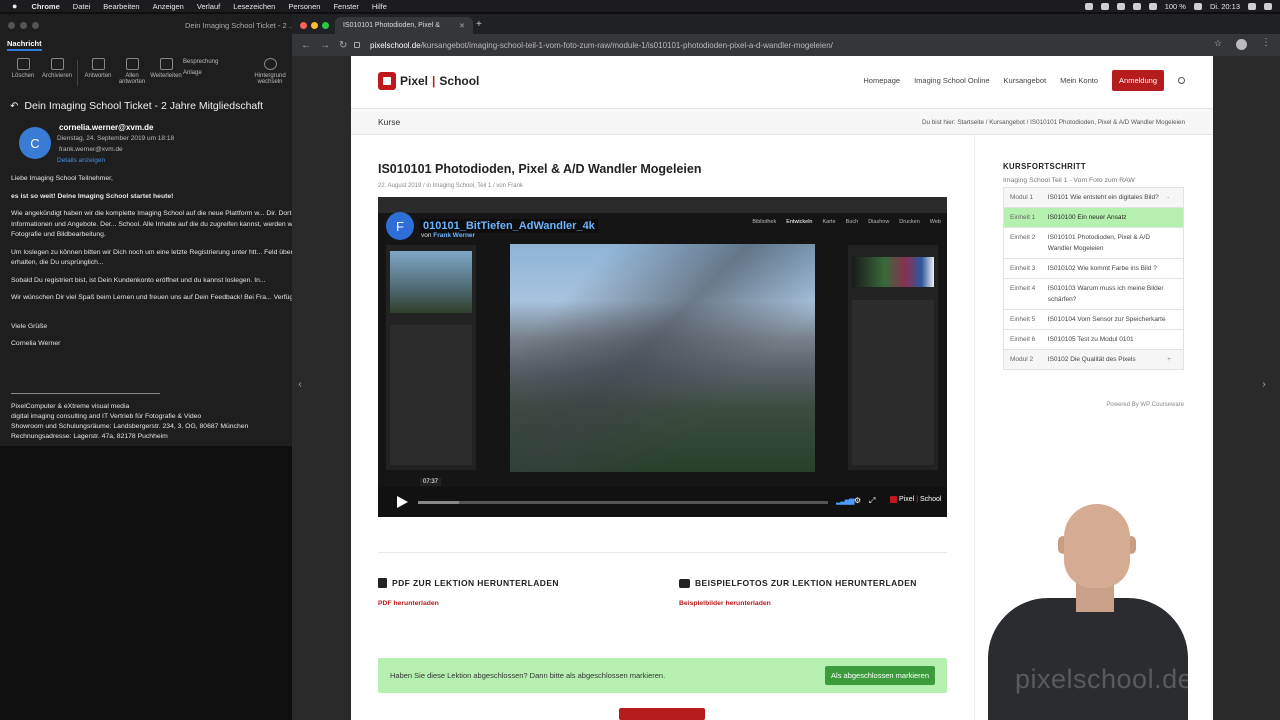 The width and height of the screenshot is (1280, 720). What do you see at coordinates (880, 675) in the screenshot?
I see `mark-complete-button: Als abgeschlossen markieren` at bounding box center [880, 675].